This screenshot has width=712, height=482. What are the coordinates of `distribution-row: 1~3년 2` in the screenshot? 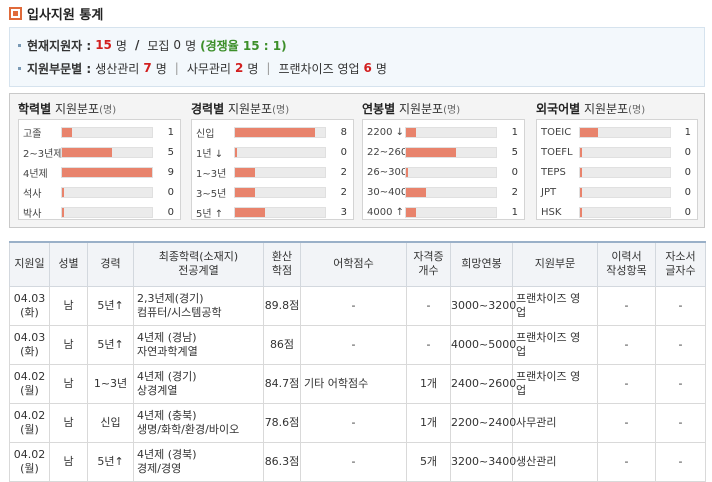 It's located at (272, 172).